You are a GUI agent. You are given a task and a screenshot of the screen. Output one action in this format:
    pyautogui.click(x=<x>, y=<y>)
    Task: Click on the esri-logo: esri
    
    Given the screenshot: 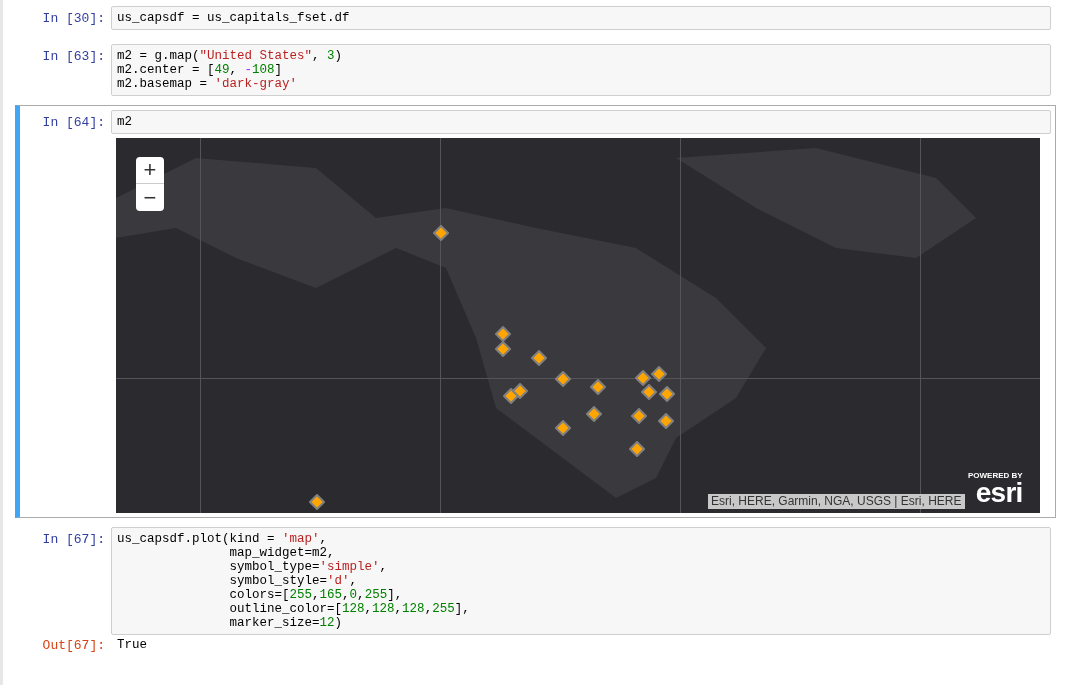 What is the action you would take?
    pyautogui.click(x=999, y=493)
    